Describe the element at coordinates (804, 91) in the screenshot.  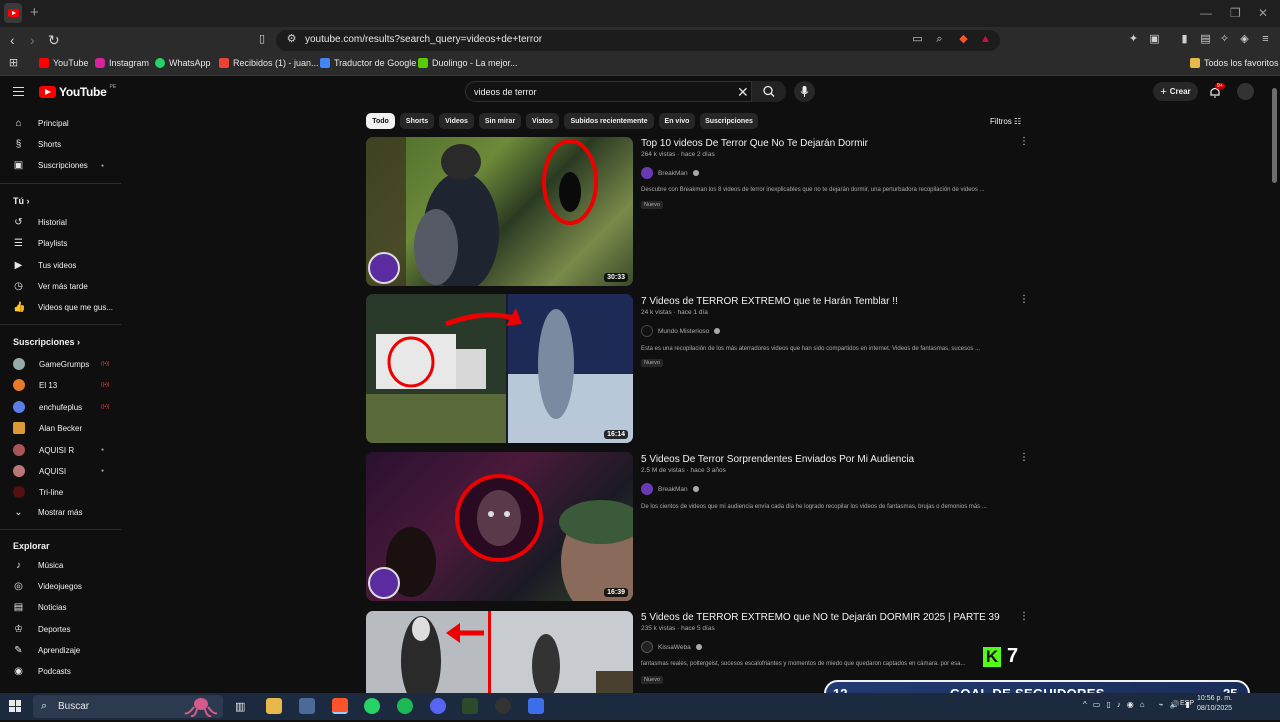
I see `voice-search-button` at that location.